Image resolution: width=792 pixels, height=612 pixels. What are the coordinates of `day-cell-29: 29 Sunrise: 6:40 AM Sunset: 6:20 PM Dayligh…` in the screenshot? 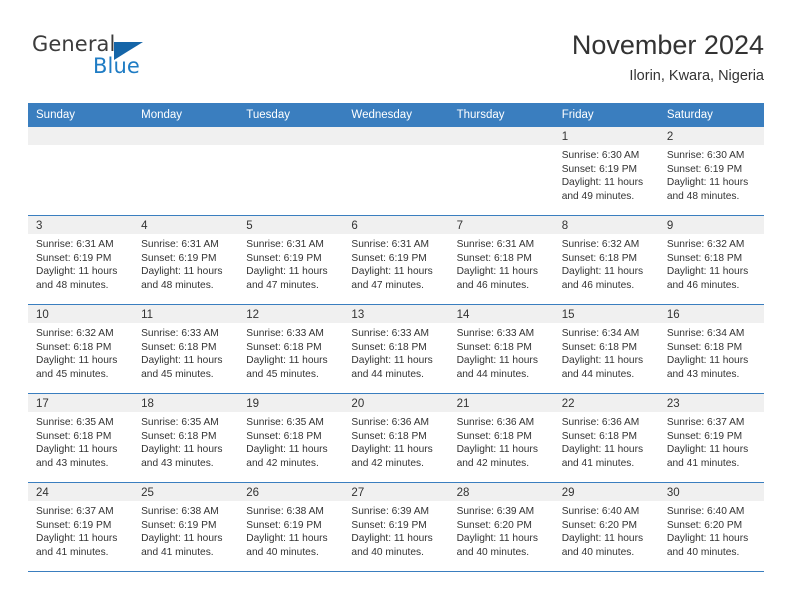 It's located at (606, 527).